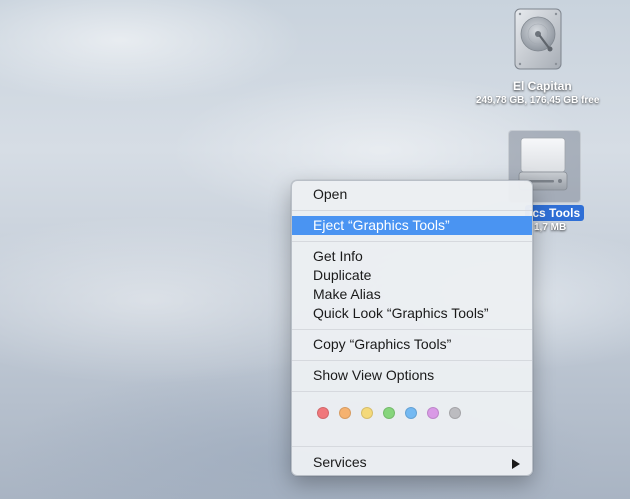 Image resolution: width=630 pixels, height=499 pixels. Describe the element at coordinates (516, 464) in the screenshot. I see `submenu-arrow-icon` at that location.